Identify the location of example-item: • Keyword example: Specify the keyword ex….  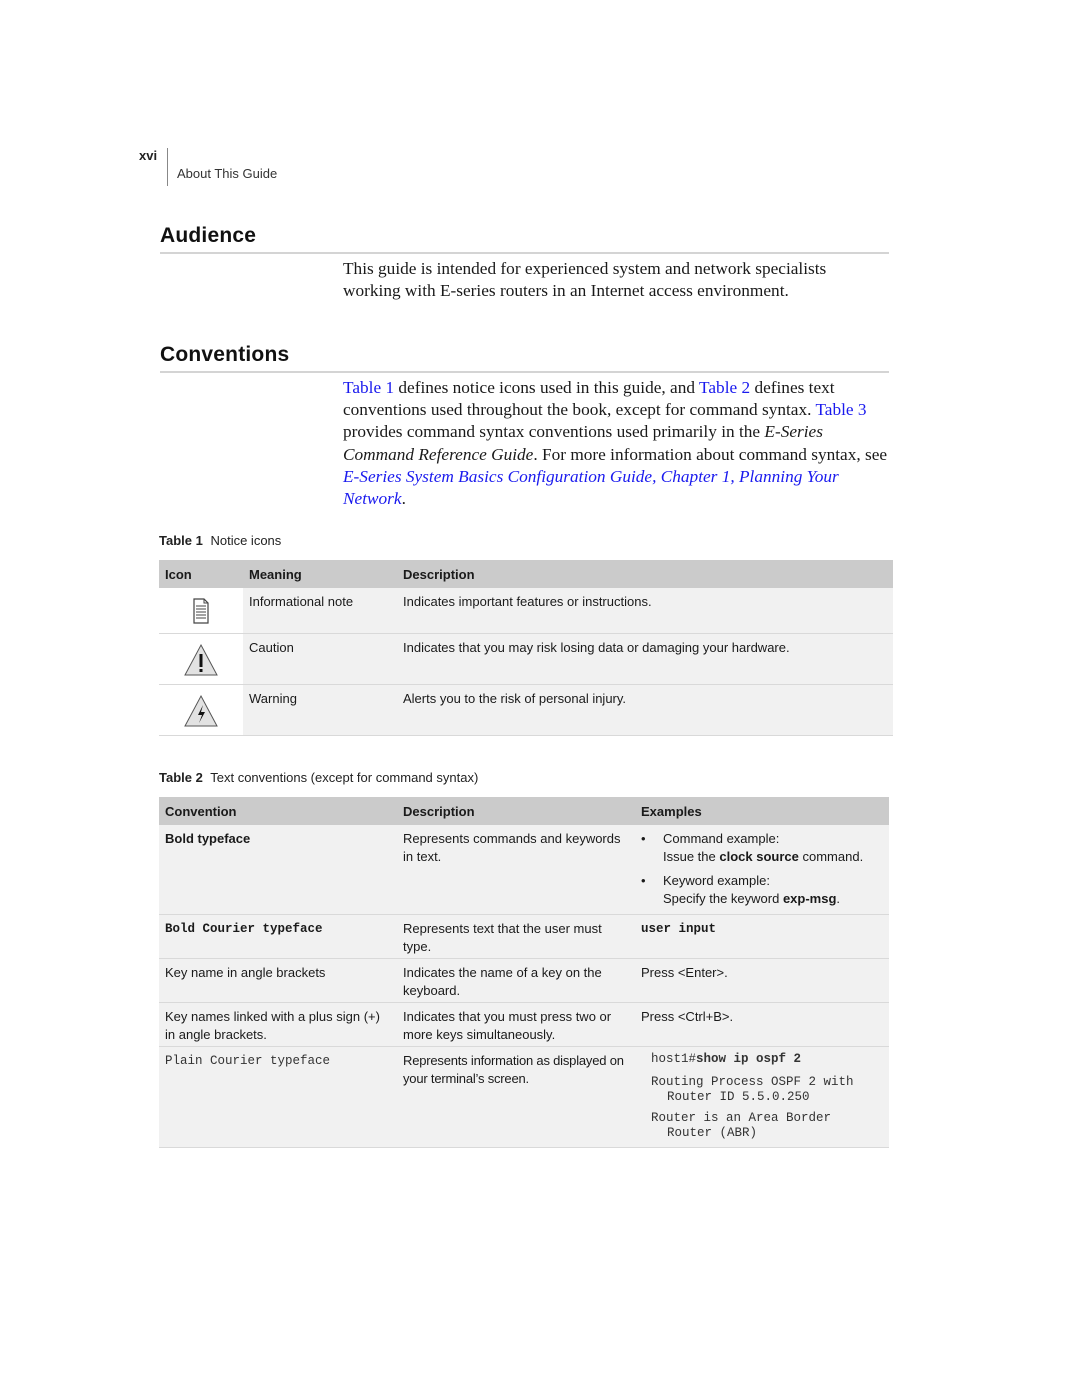
(762, 890).